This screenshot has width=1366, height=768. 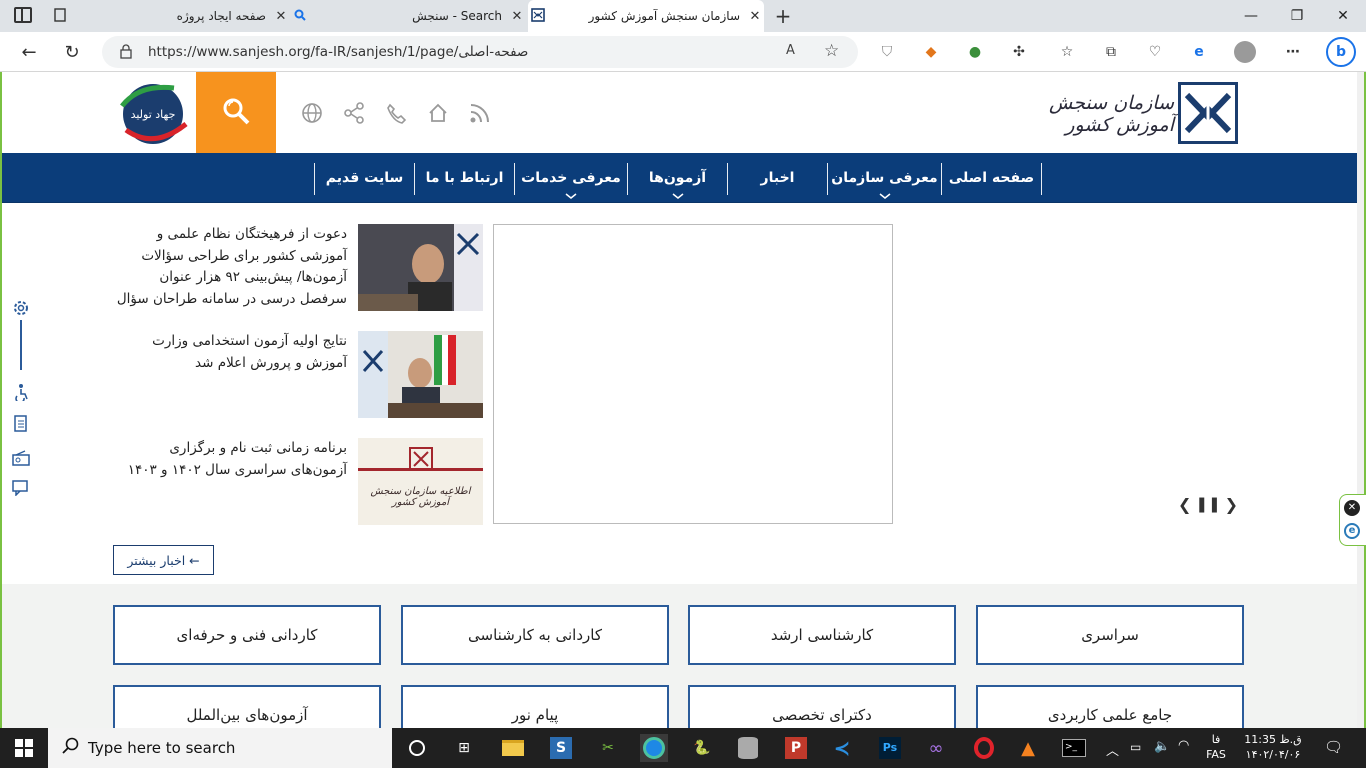 I want to click on nav-exams: آزمون‌ها, so click(x=677, y=178).